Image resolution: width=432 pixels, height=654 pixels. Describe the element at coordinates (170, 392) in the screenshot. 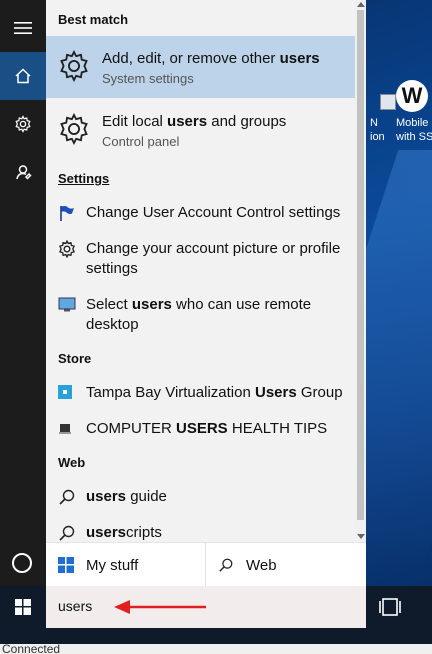

I see `tampa-pre: Tampa Bay Virtualization` at that location.